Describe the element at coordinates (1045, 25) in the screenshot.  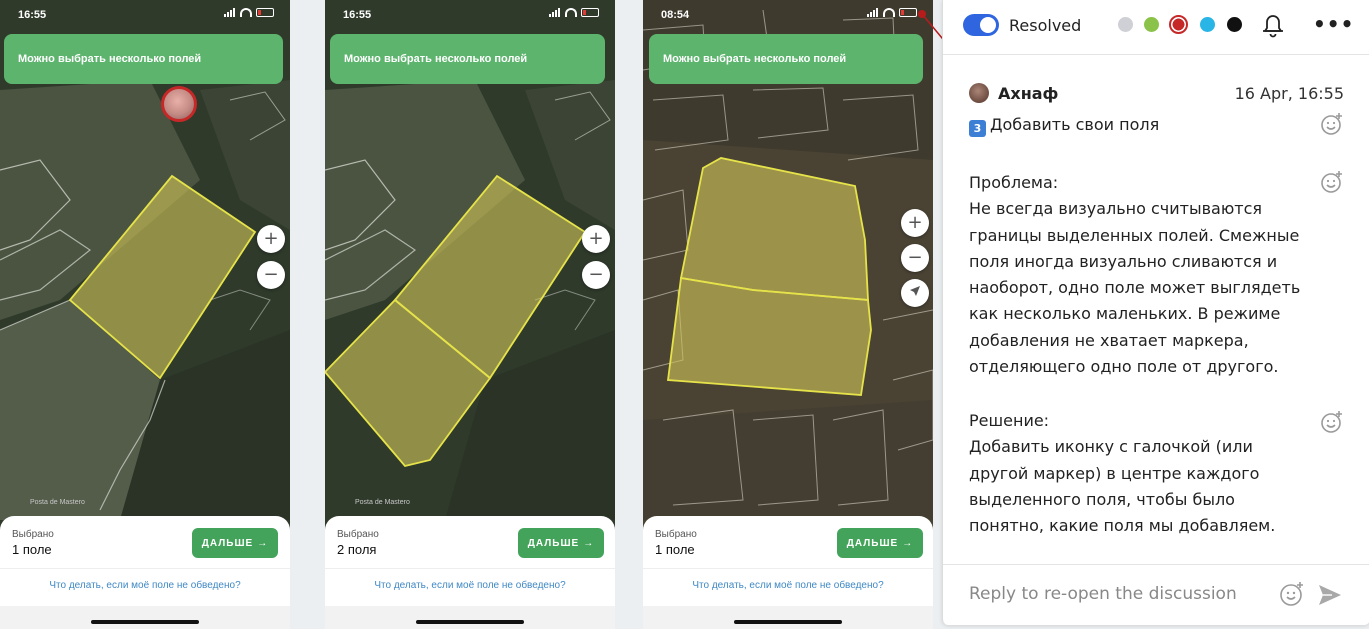
I see `resolved-label: Resolved` at that location.